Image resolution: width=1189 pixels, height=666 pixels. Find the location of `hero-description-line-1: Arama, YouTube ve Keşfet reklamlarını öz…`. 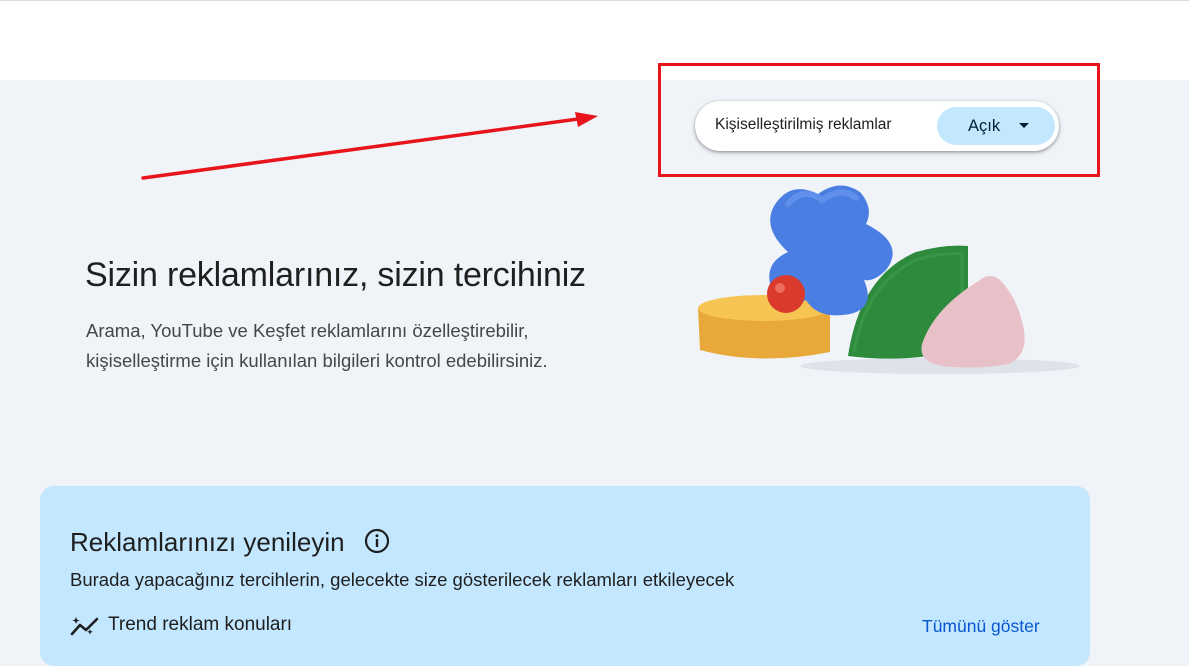

hero-description-line-1: Arama, YouTube ve Keşfet reklamlarını öz… is located at coordinates (307, 330).